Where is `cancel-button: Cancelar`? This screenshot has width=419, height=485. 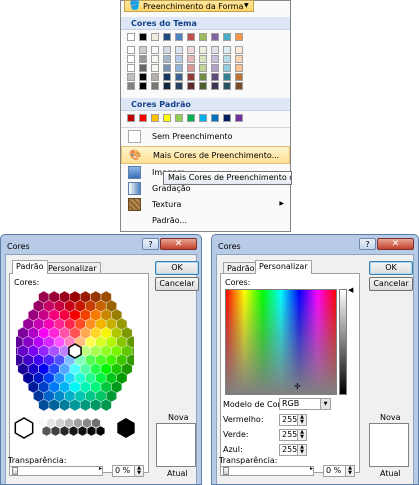 cancel-button: Cancelar is located at coordinates (177, 284).